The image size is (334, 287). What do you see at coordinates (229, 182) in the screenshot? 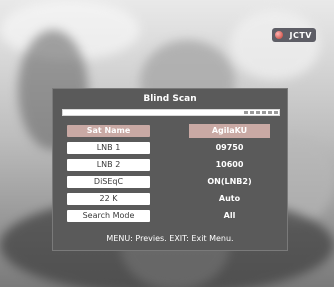
I see `diseqc-value: ON(LNB2)` at bounding box center [229, 182].